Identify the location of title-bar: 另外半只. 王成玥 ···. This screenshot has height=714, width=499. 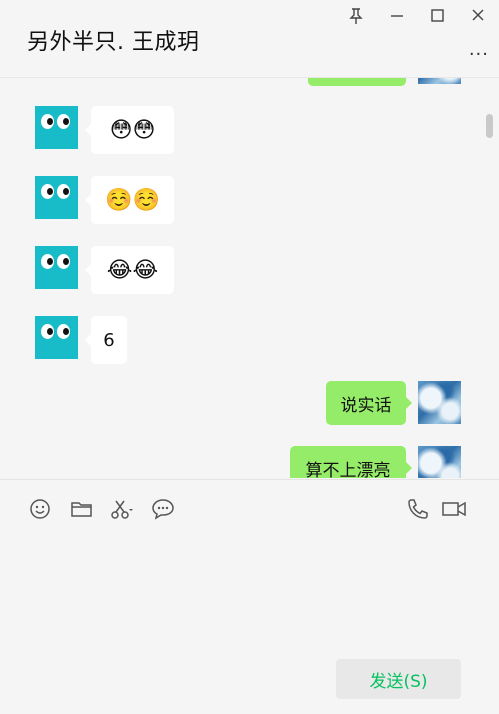
(249, 39).